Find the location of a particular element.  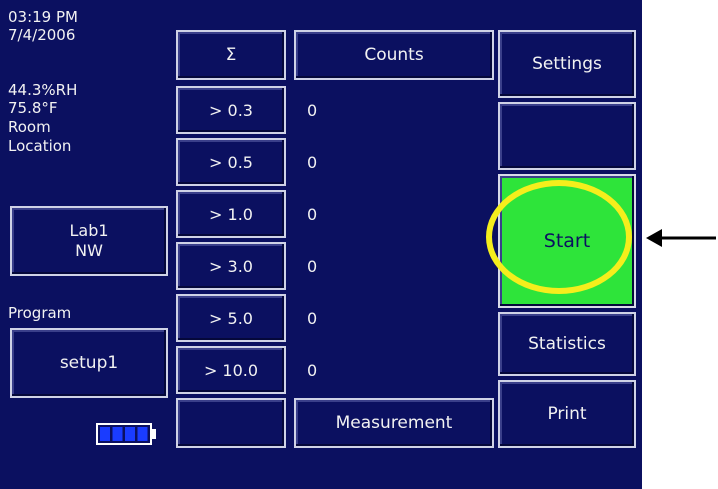

location-line-1: Lab1 is located at coordinates (89, 230).